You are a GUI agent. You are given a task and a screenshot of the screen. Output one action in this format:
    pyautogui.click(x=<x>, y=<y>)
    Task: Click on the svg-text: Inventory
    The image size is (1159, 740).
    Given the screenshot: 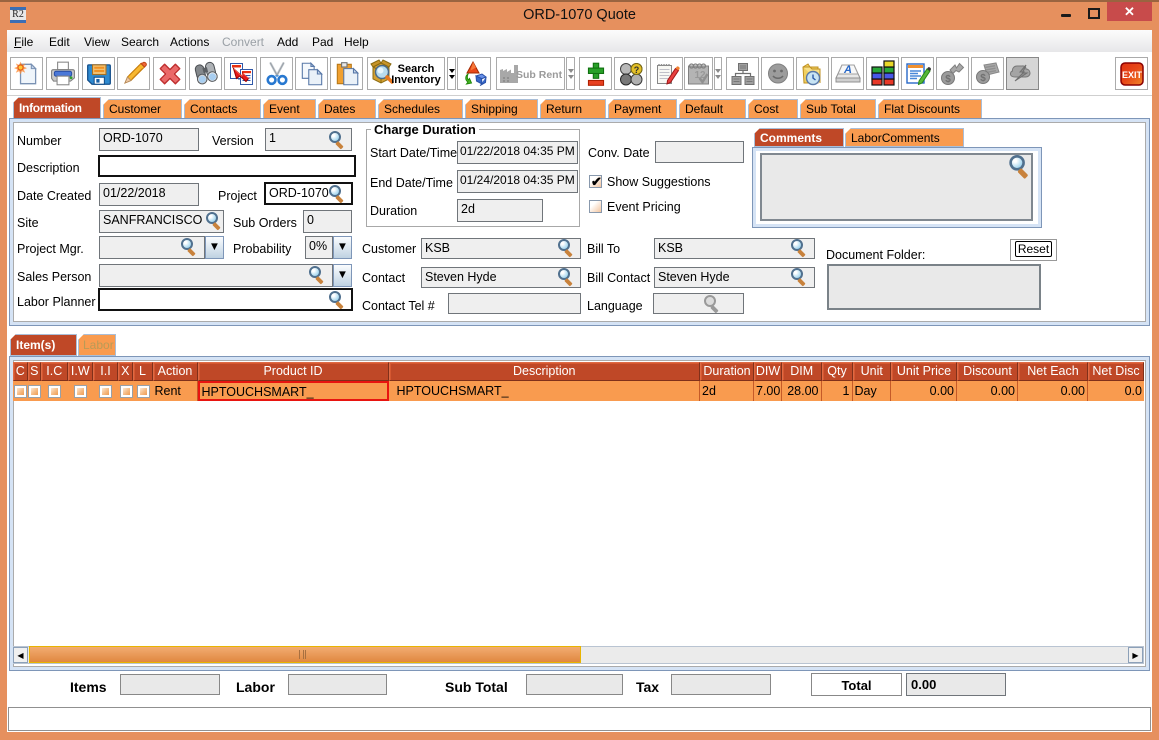 What is the action you would take?
    pyautogui.click(x=416, y=80)
    